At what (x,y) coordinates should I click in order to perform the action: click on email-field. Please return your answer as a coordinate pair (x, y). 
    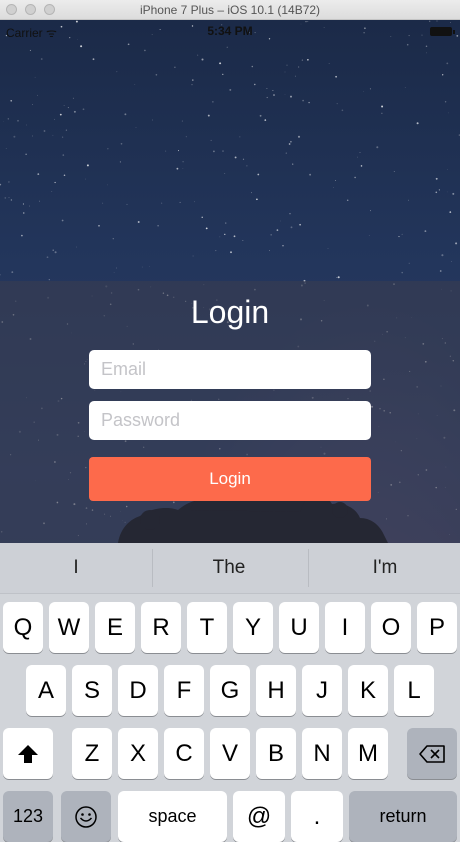
    Looking at the image, I should click on (230, 369).